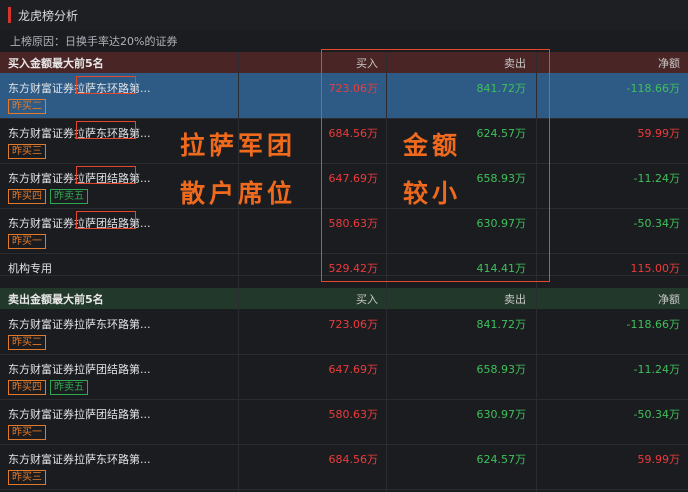 The width and height of the screenshot is (688, 492). I want to click on sell-top5-header: 卖出金额最大前5名 买入 卖出 净额, so click(344, 298).